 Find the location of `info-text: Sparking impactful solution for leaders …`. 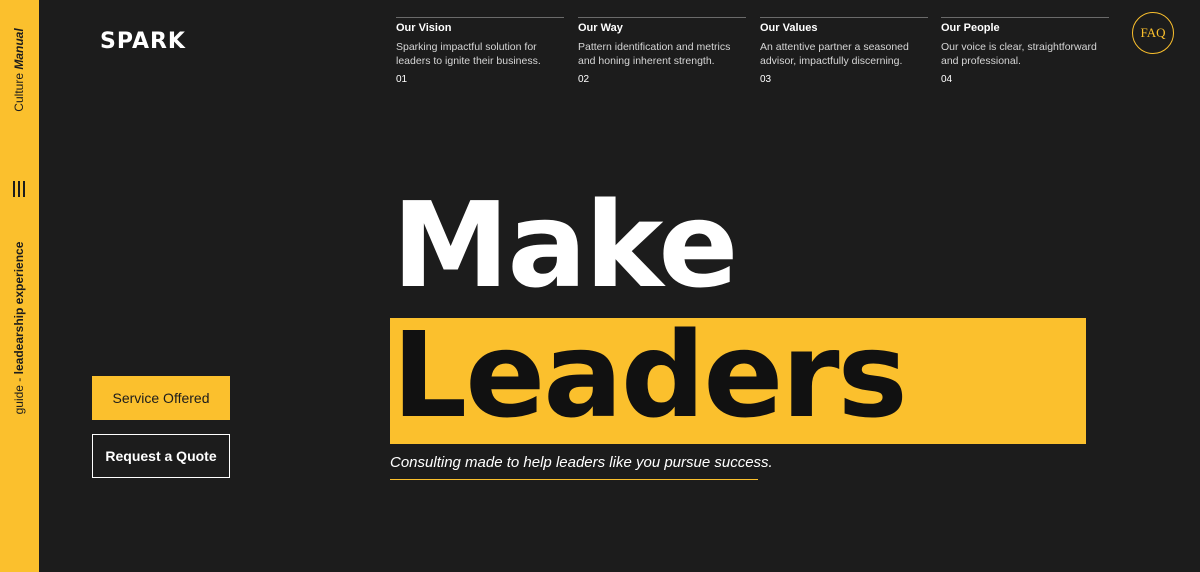

info-text: Sparking impactful solution for leaders … is located at coordinates (468, 54).